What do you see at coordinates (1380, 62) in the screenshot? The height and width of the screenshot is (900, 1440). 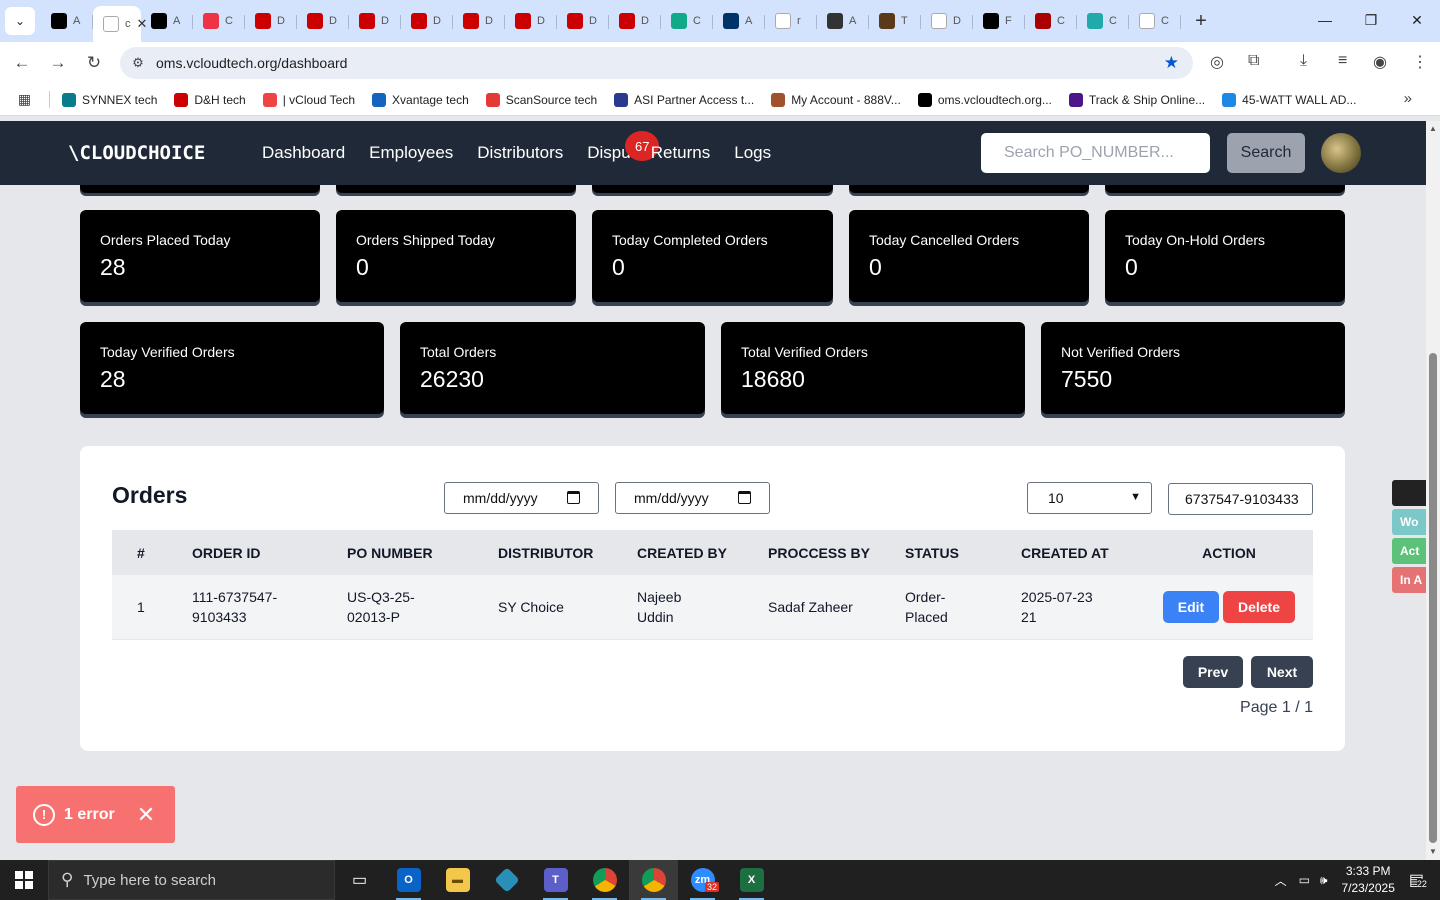 I see `profile-icon: ◉` at bounding box center [1380, 62].